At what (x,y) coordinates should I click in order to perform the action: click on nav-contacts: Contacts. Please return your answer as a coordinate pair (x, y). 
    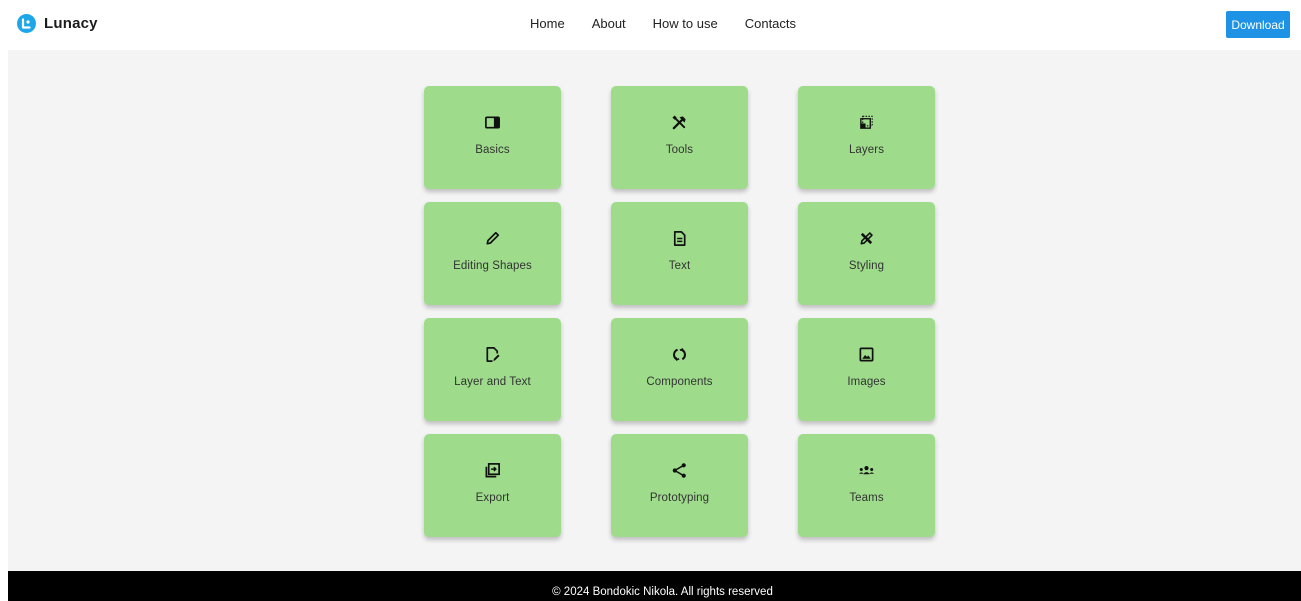
    Looking at the image, I should click on (770, 23).